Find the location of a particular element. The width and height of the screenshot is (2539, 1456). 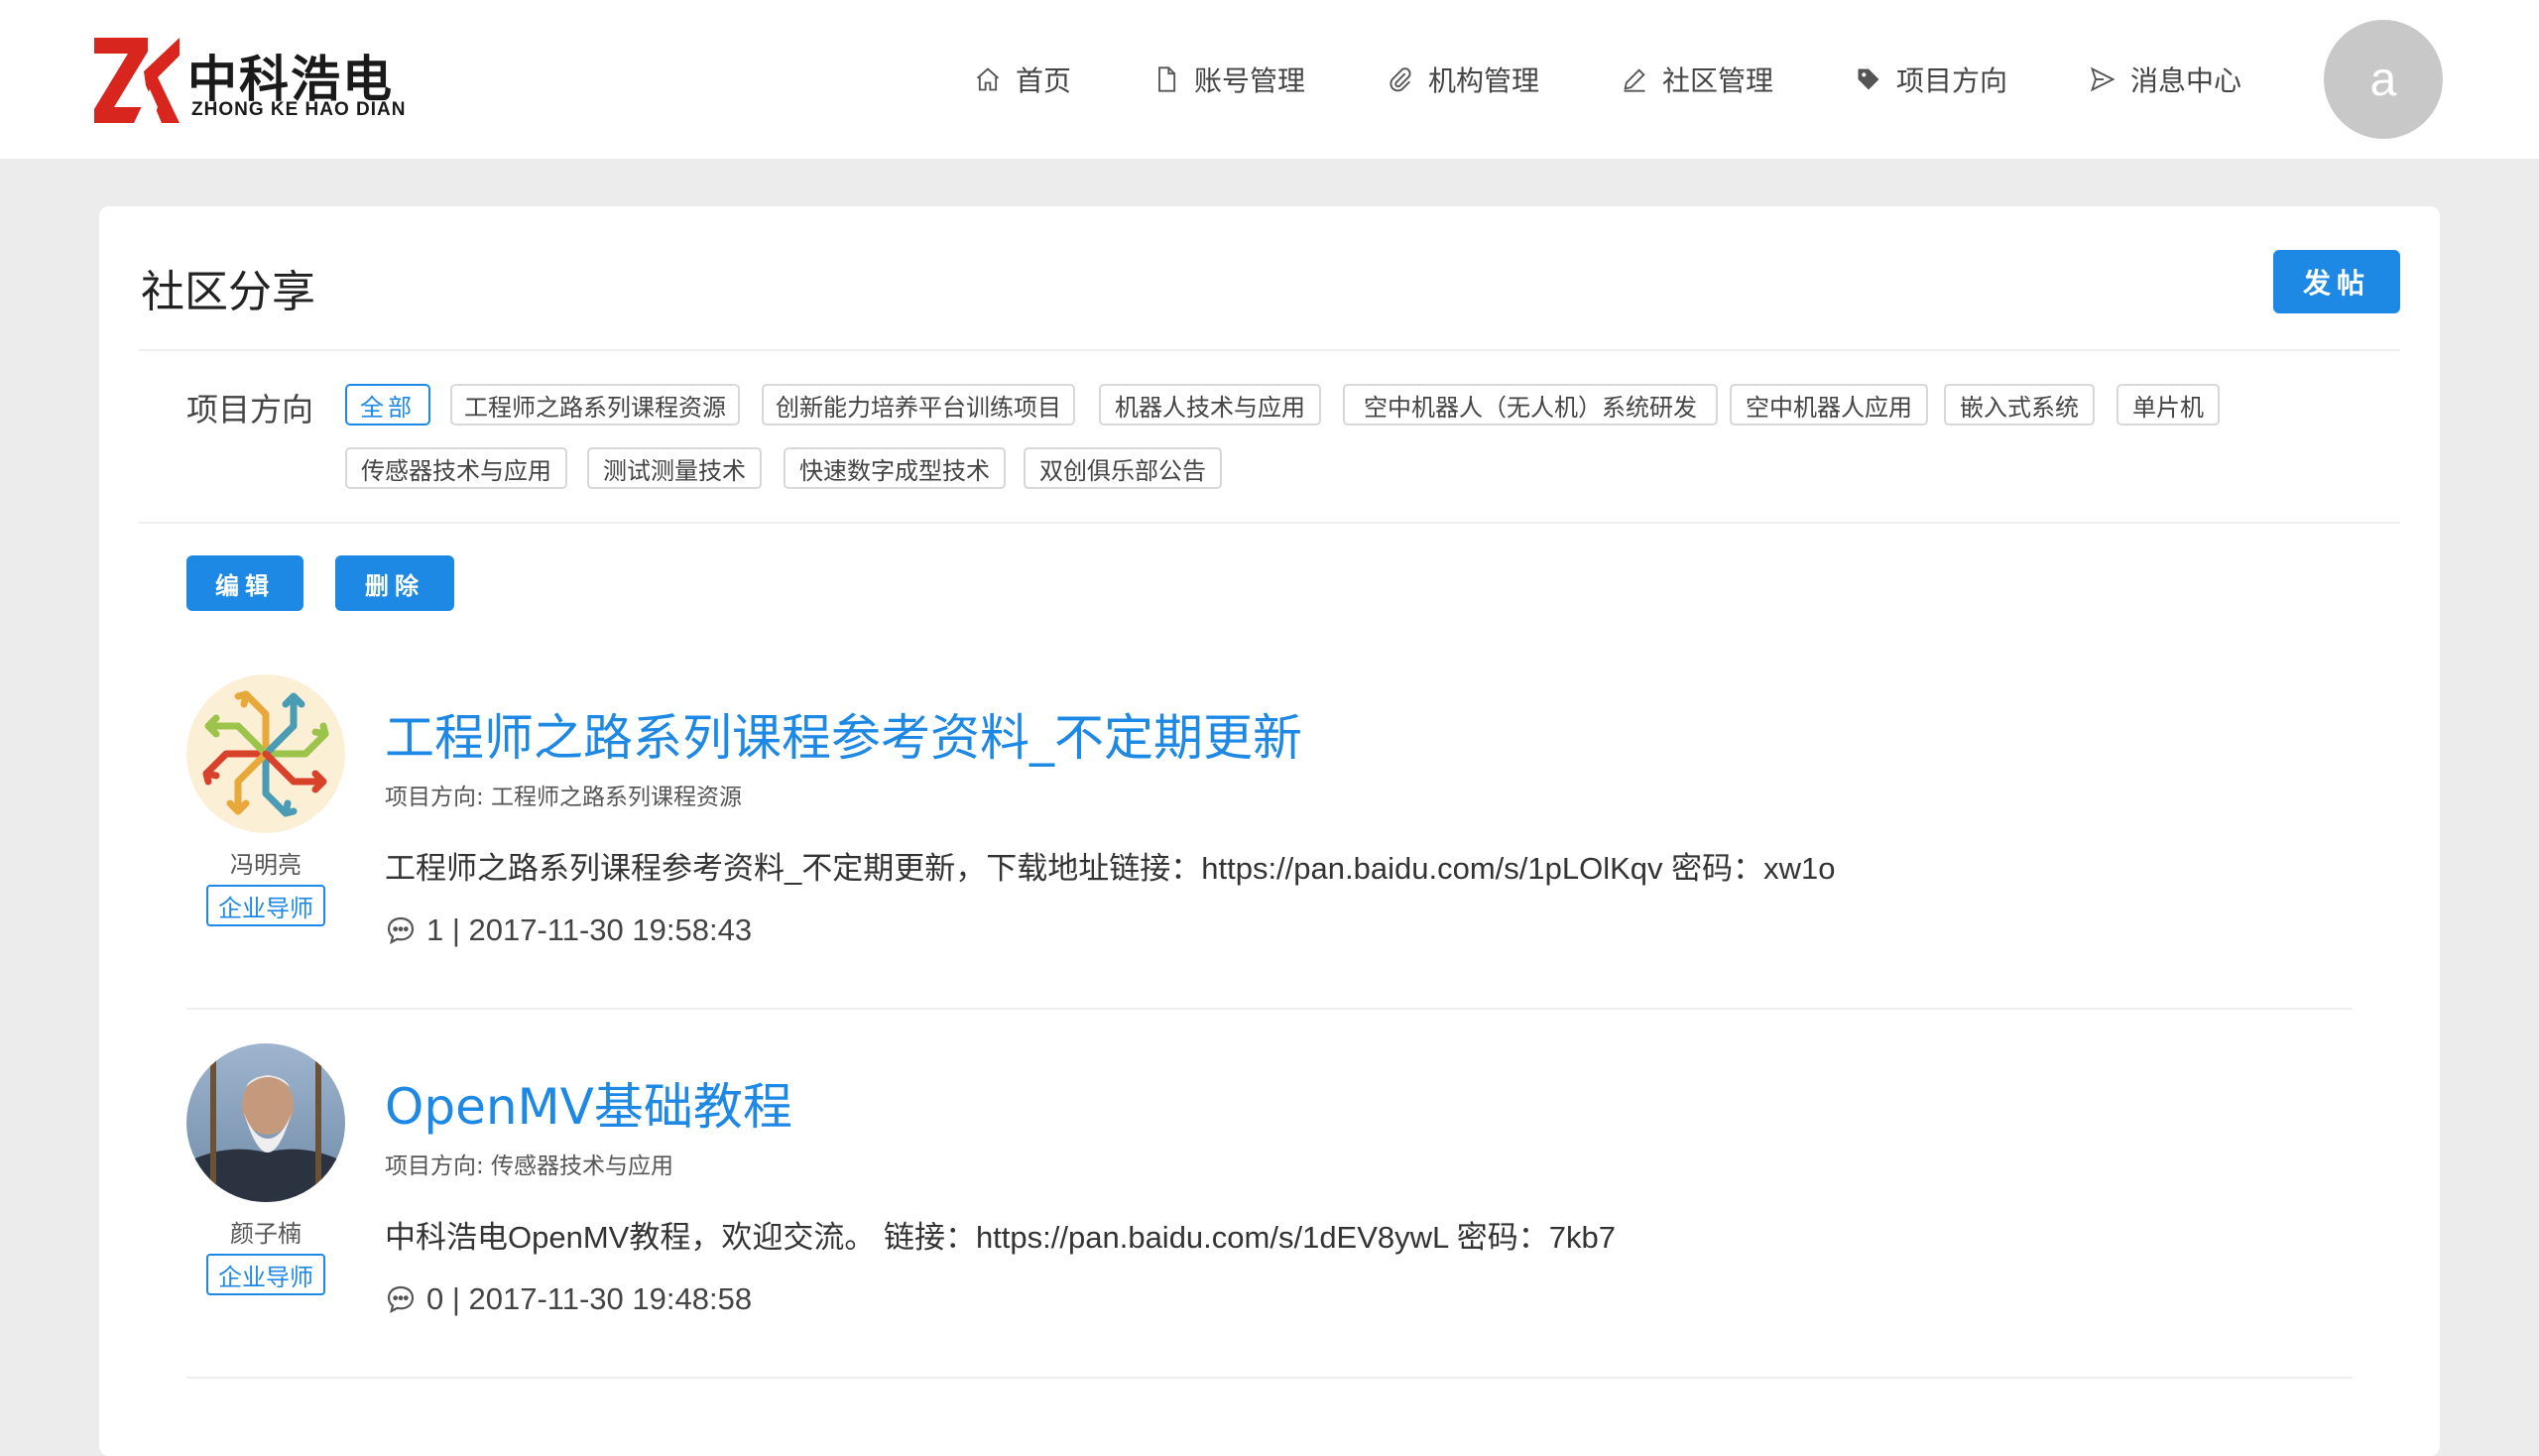

tag-icon is located at coordinates (1869, 79).